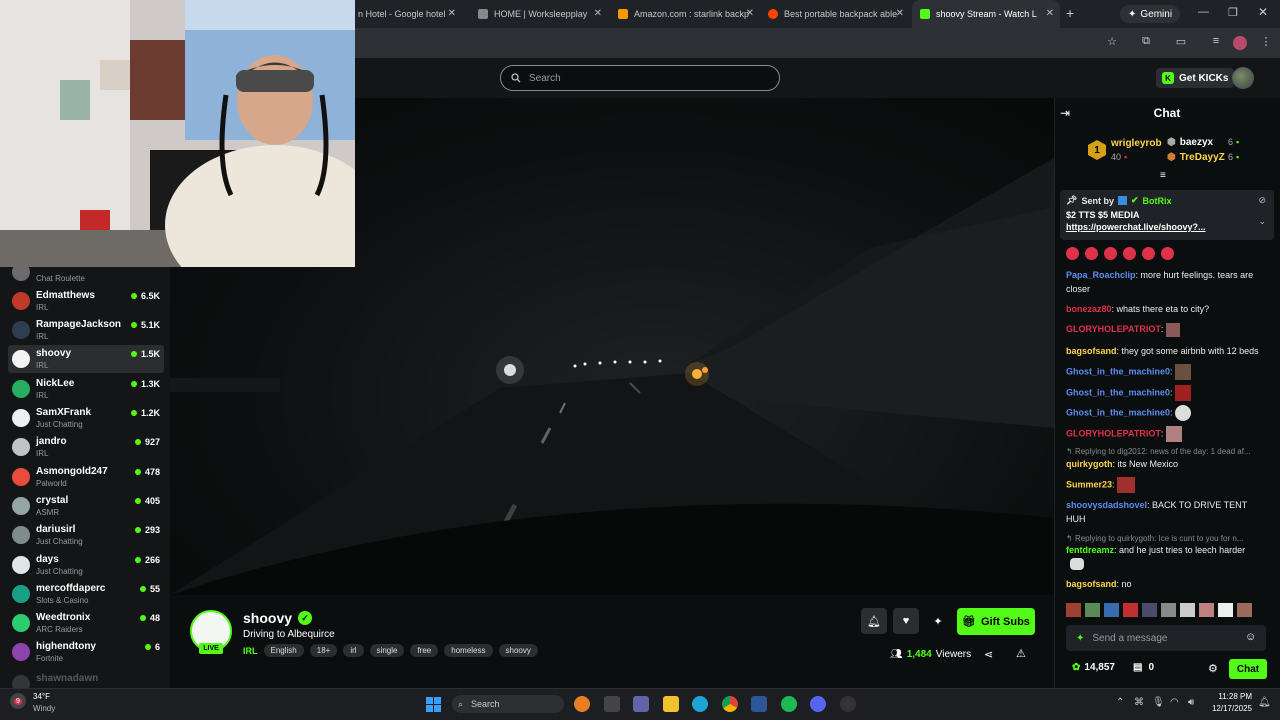 The height and width of the screenshot is (720, 1280). I want to click on browser-tab-active: shoovy Stream - Watch L ✕, so click(986, 14).